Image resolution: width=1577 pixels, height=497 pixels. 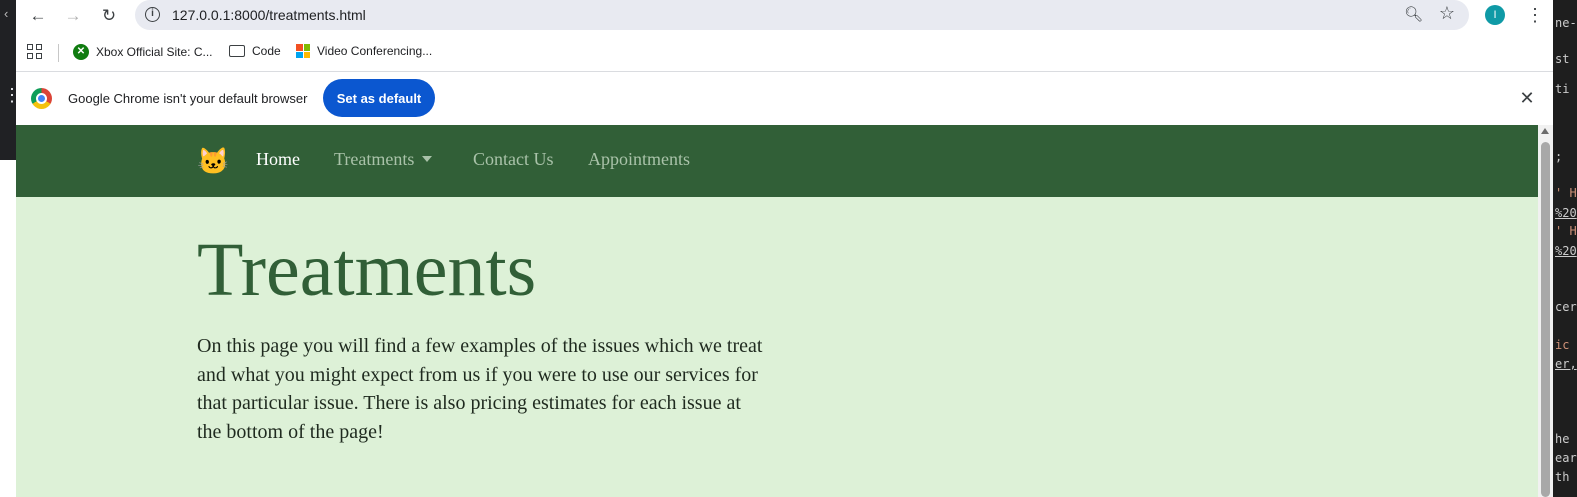 I want to click on nav-link-treatments: Treatments, so click(x=383, y=159).